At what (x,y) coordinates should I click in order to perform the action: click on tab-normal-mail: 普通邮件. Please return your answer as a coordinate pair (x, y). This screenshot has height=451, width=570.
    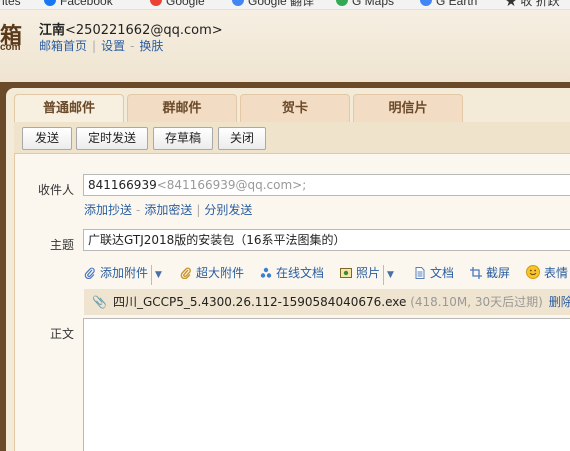
    Looking at the image, I should click on (69, 109).